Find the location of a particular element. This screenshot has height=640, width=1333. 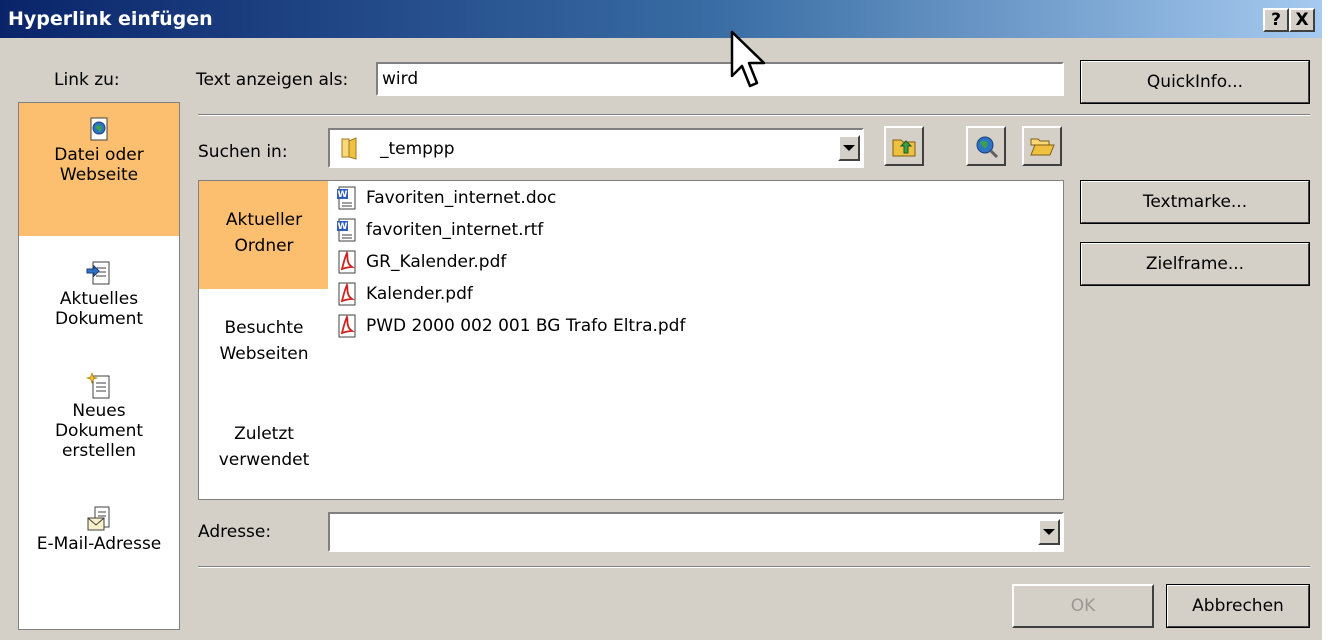

link-to-current-document: Aktuelles Dokument is located at coordinates (99, 303).